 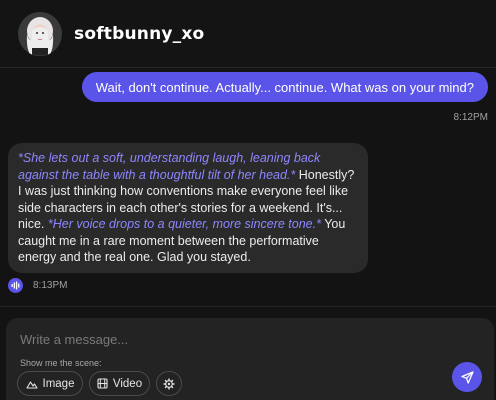 I want to click on image-button: Image, so click(x=50, y=383).